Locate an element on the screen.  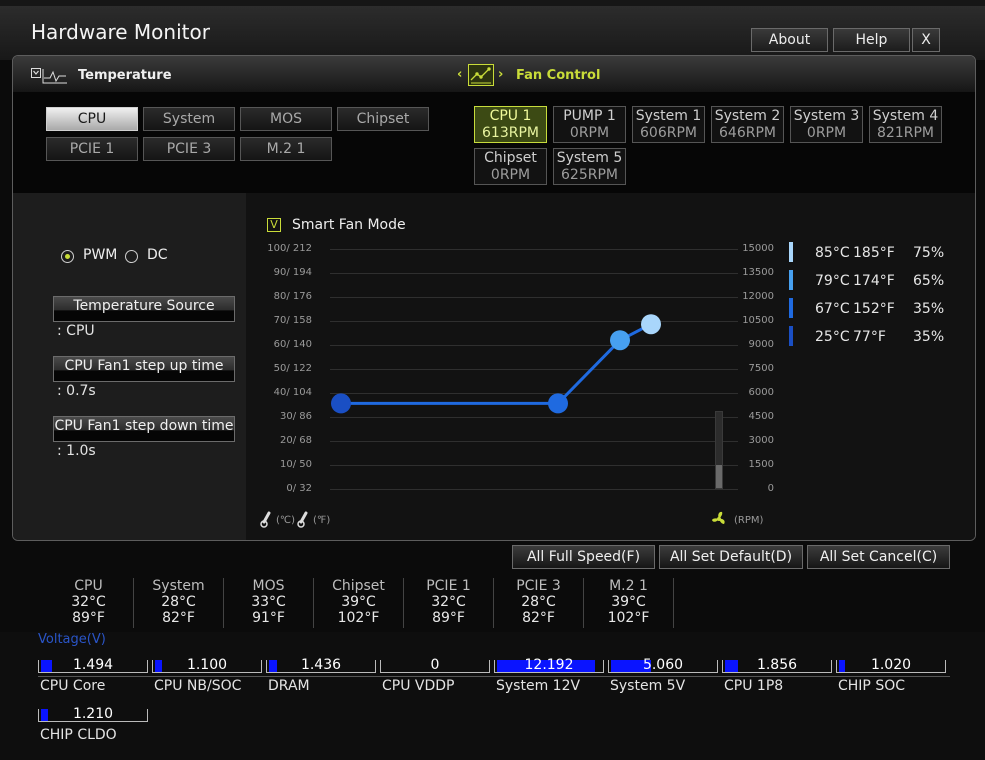
about-button: About is located at coordinates (789, 40).